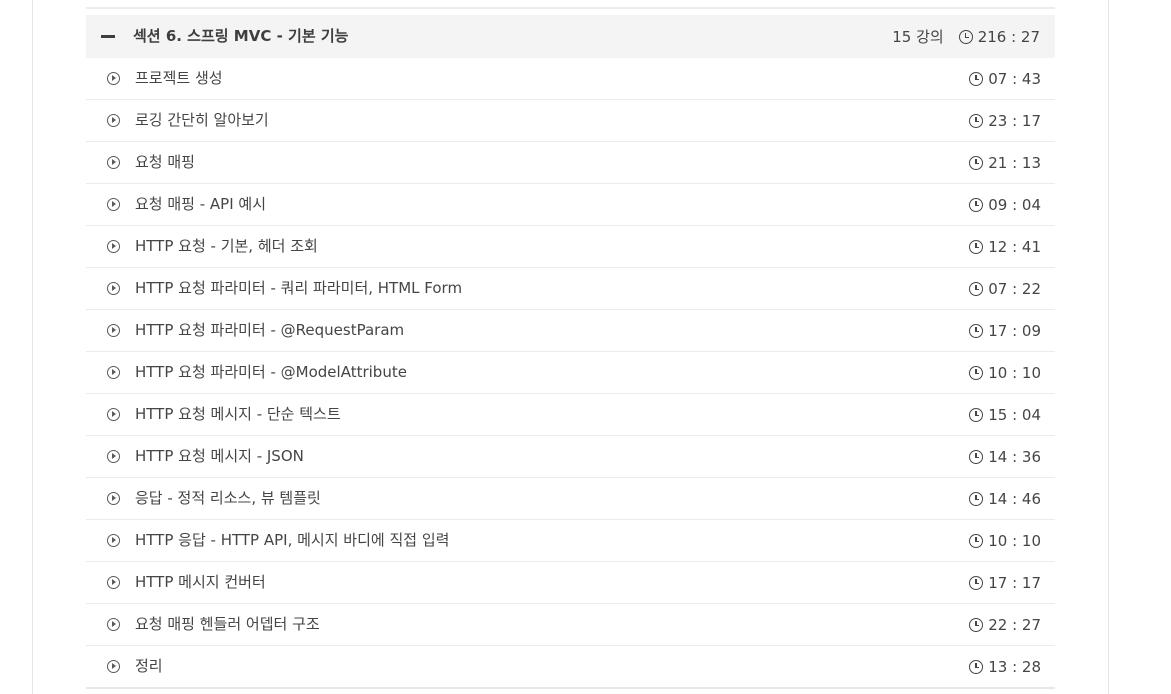  Describe the element at coordinates (1014, 414) in the screenshot. I see `lecture-time: 15 : 04` at that location.